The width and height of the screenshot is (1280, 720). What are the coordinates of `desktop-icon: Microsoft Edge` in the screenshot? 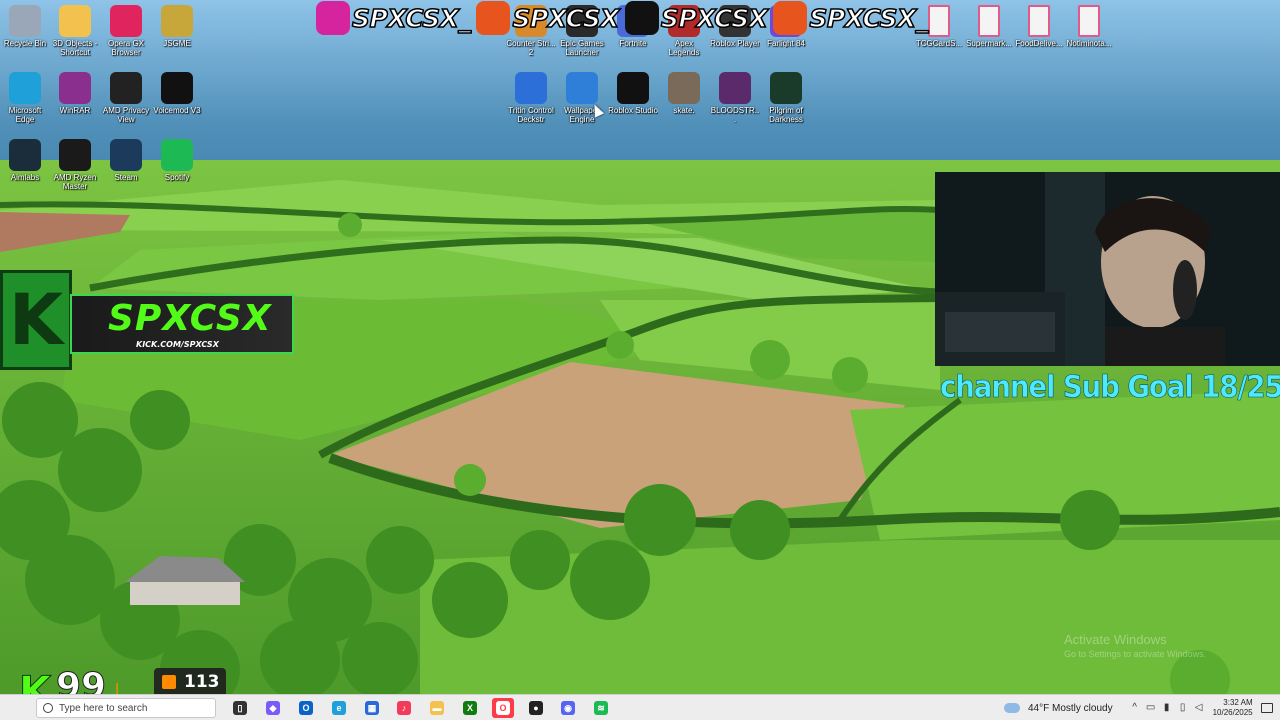 It's located at (25, 98).